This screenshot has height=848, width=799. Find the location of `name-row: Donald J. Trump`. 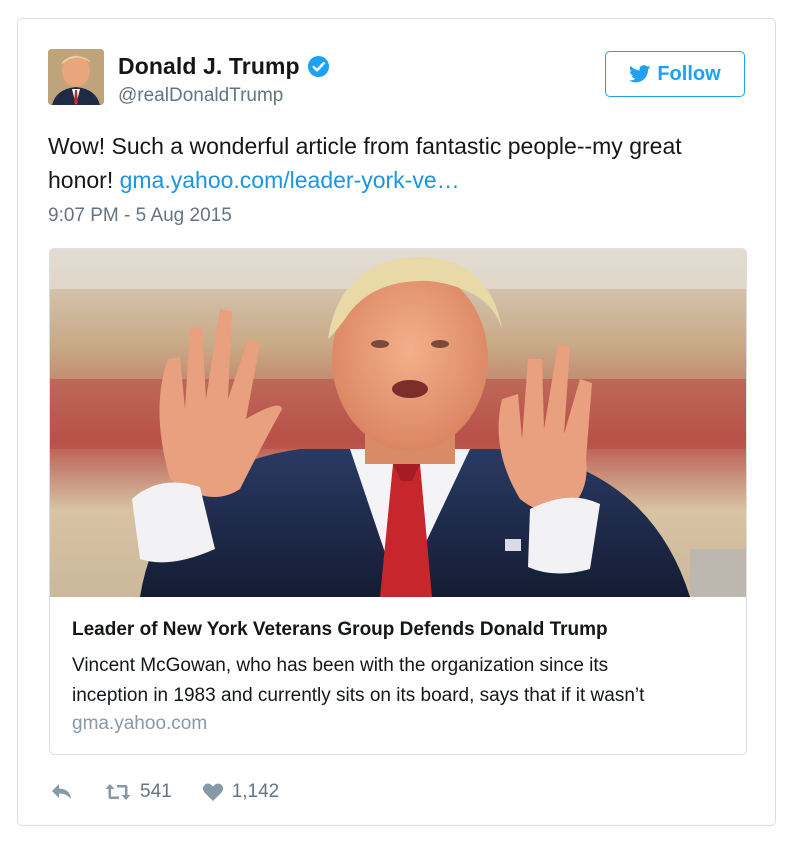

name-row: Donald J. Trump is located at coordinates (224, 66).